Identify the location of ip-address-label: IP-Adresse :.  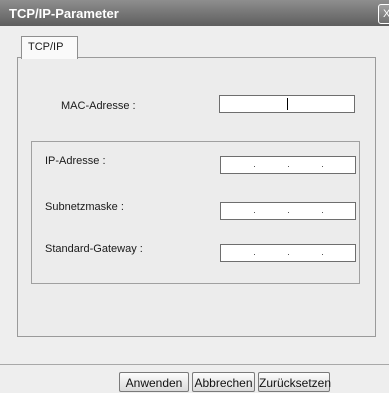
(75, 161).